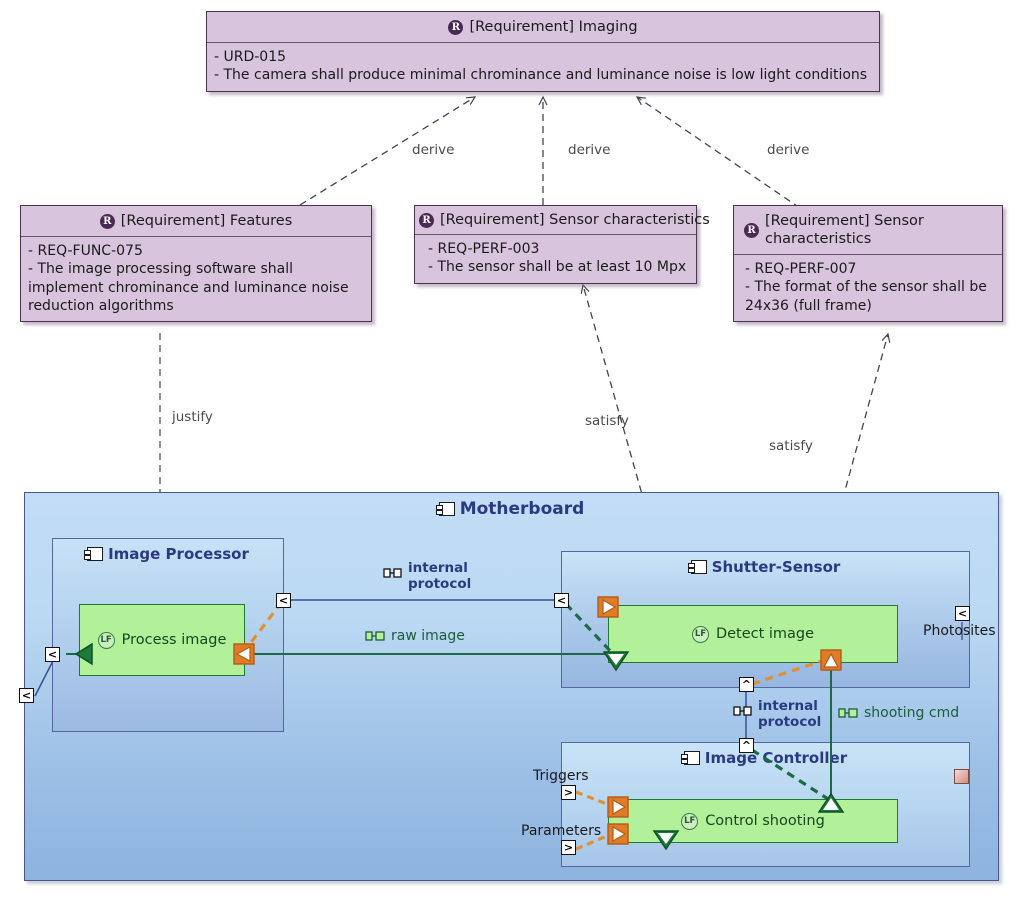  I want to click on relation-label-derive-2: derive, so click(589, 150).